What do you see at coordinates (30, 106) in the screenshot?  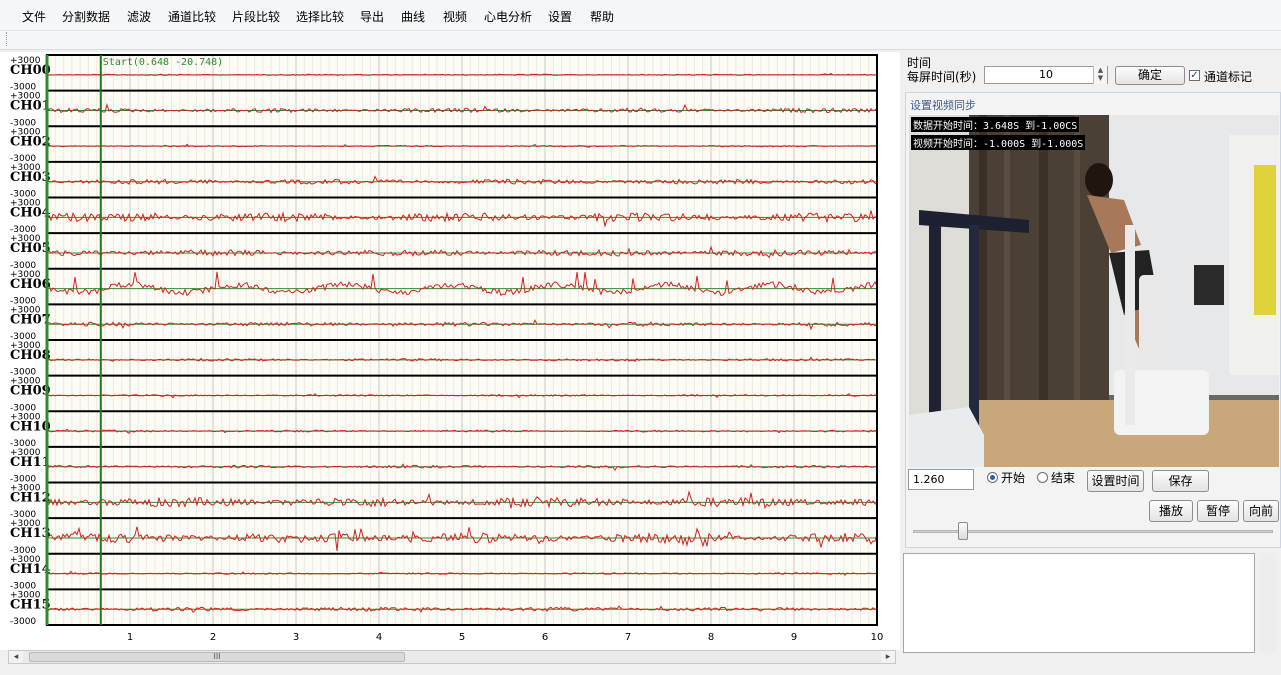 I see `channel-label-ch01: CH01` at bounding box center [30, 106].